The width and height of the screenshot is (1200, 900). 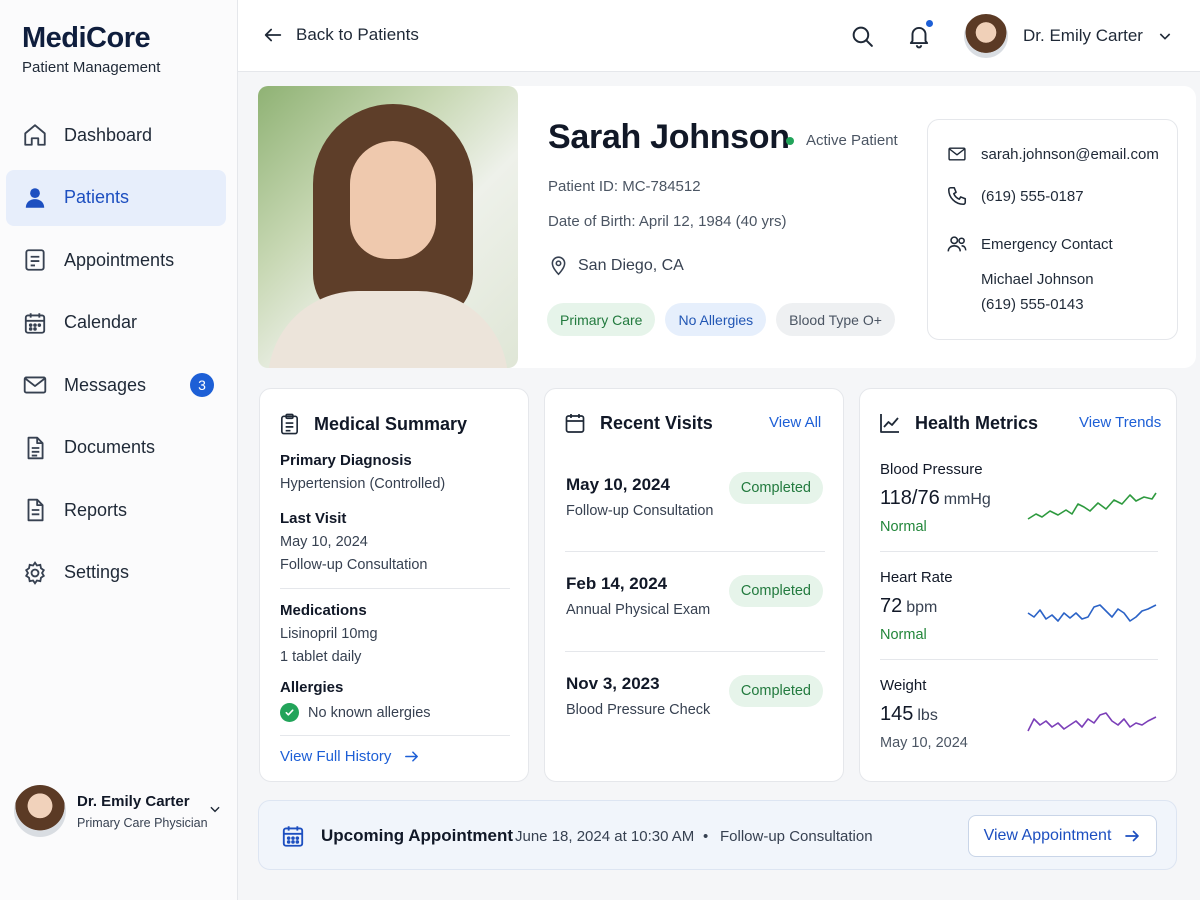 I want to click on back-to-patients-link: Back to Patients, so click(x=340, y=35).